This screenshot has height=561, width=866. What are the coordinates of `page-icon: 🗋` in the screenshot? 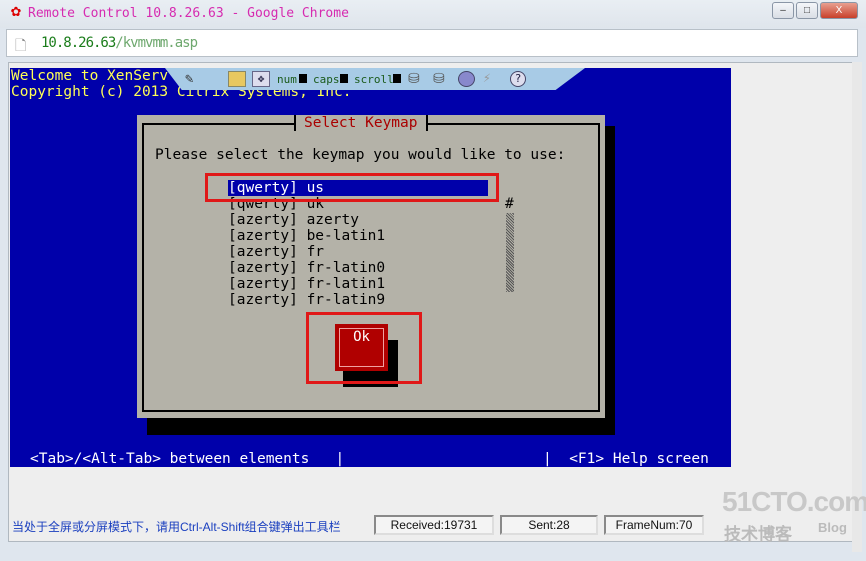 It's located at (21, 45).